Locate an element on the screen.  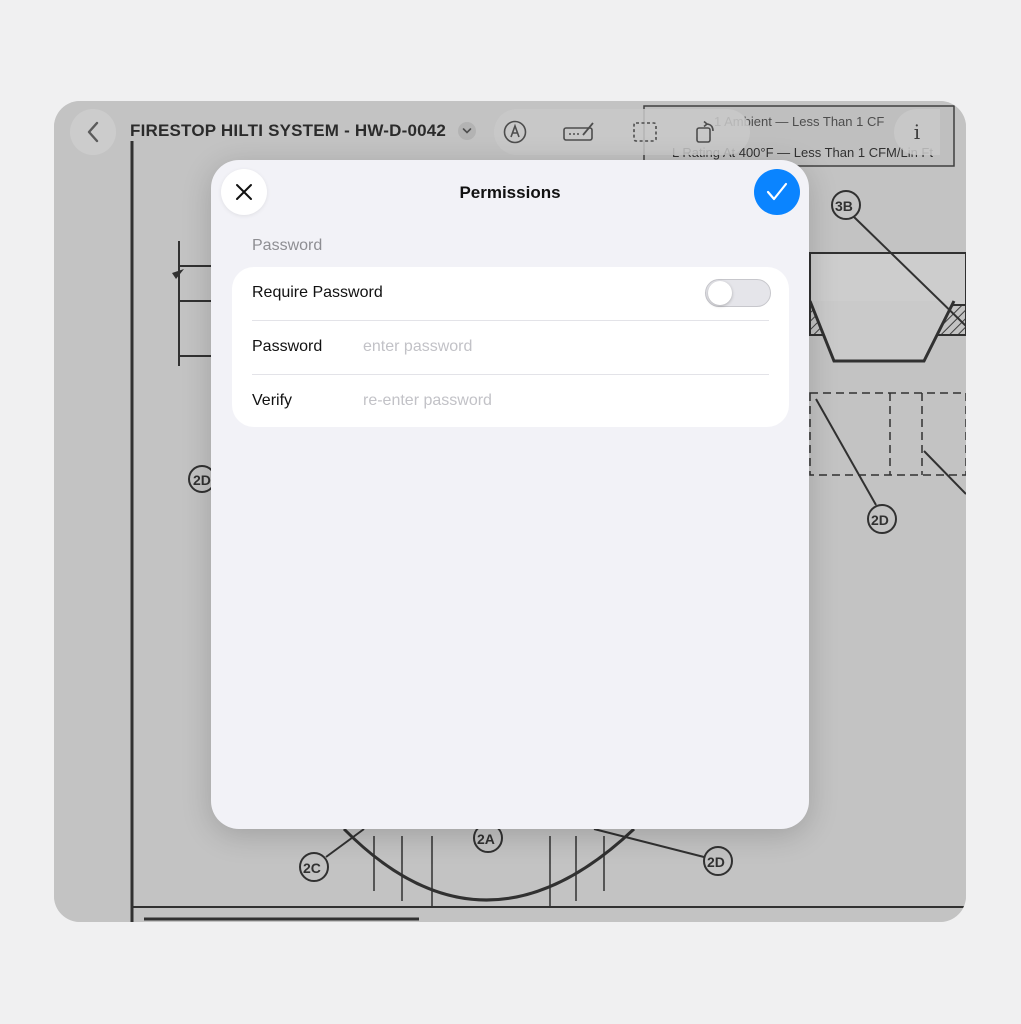
password-label: Password is located at coordinates (287, 346).